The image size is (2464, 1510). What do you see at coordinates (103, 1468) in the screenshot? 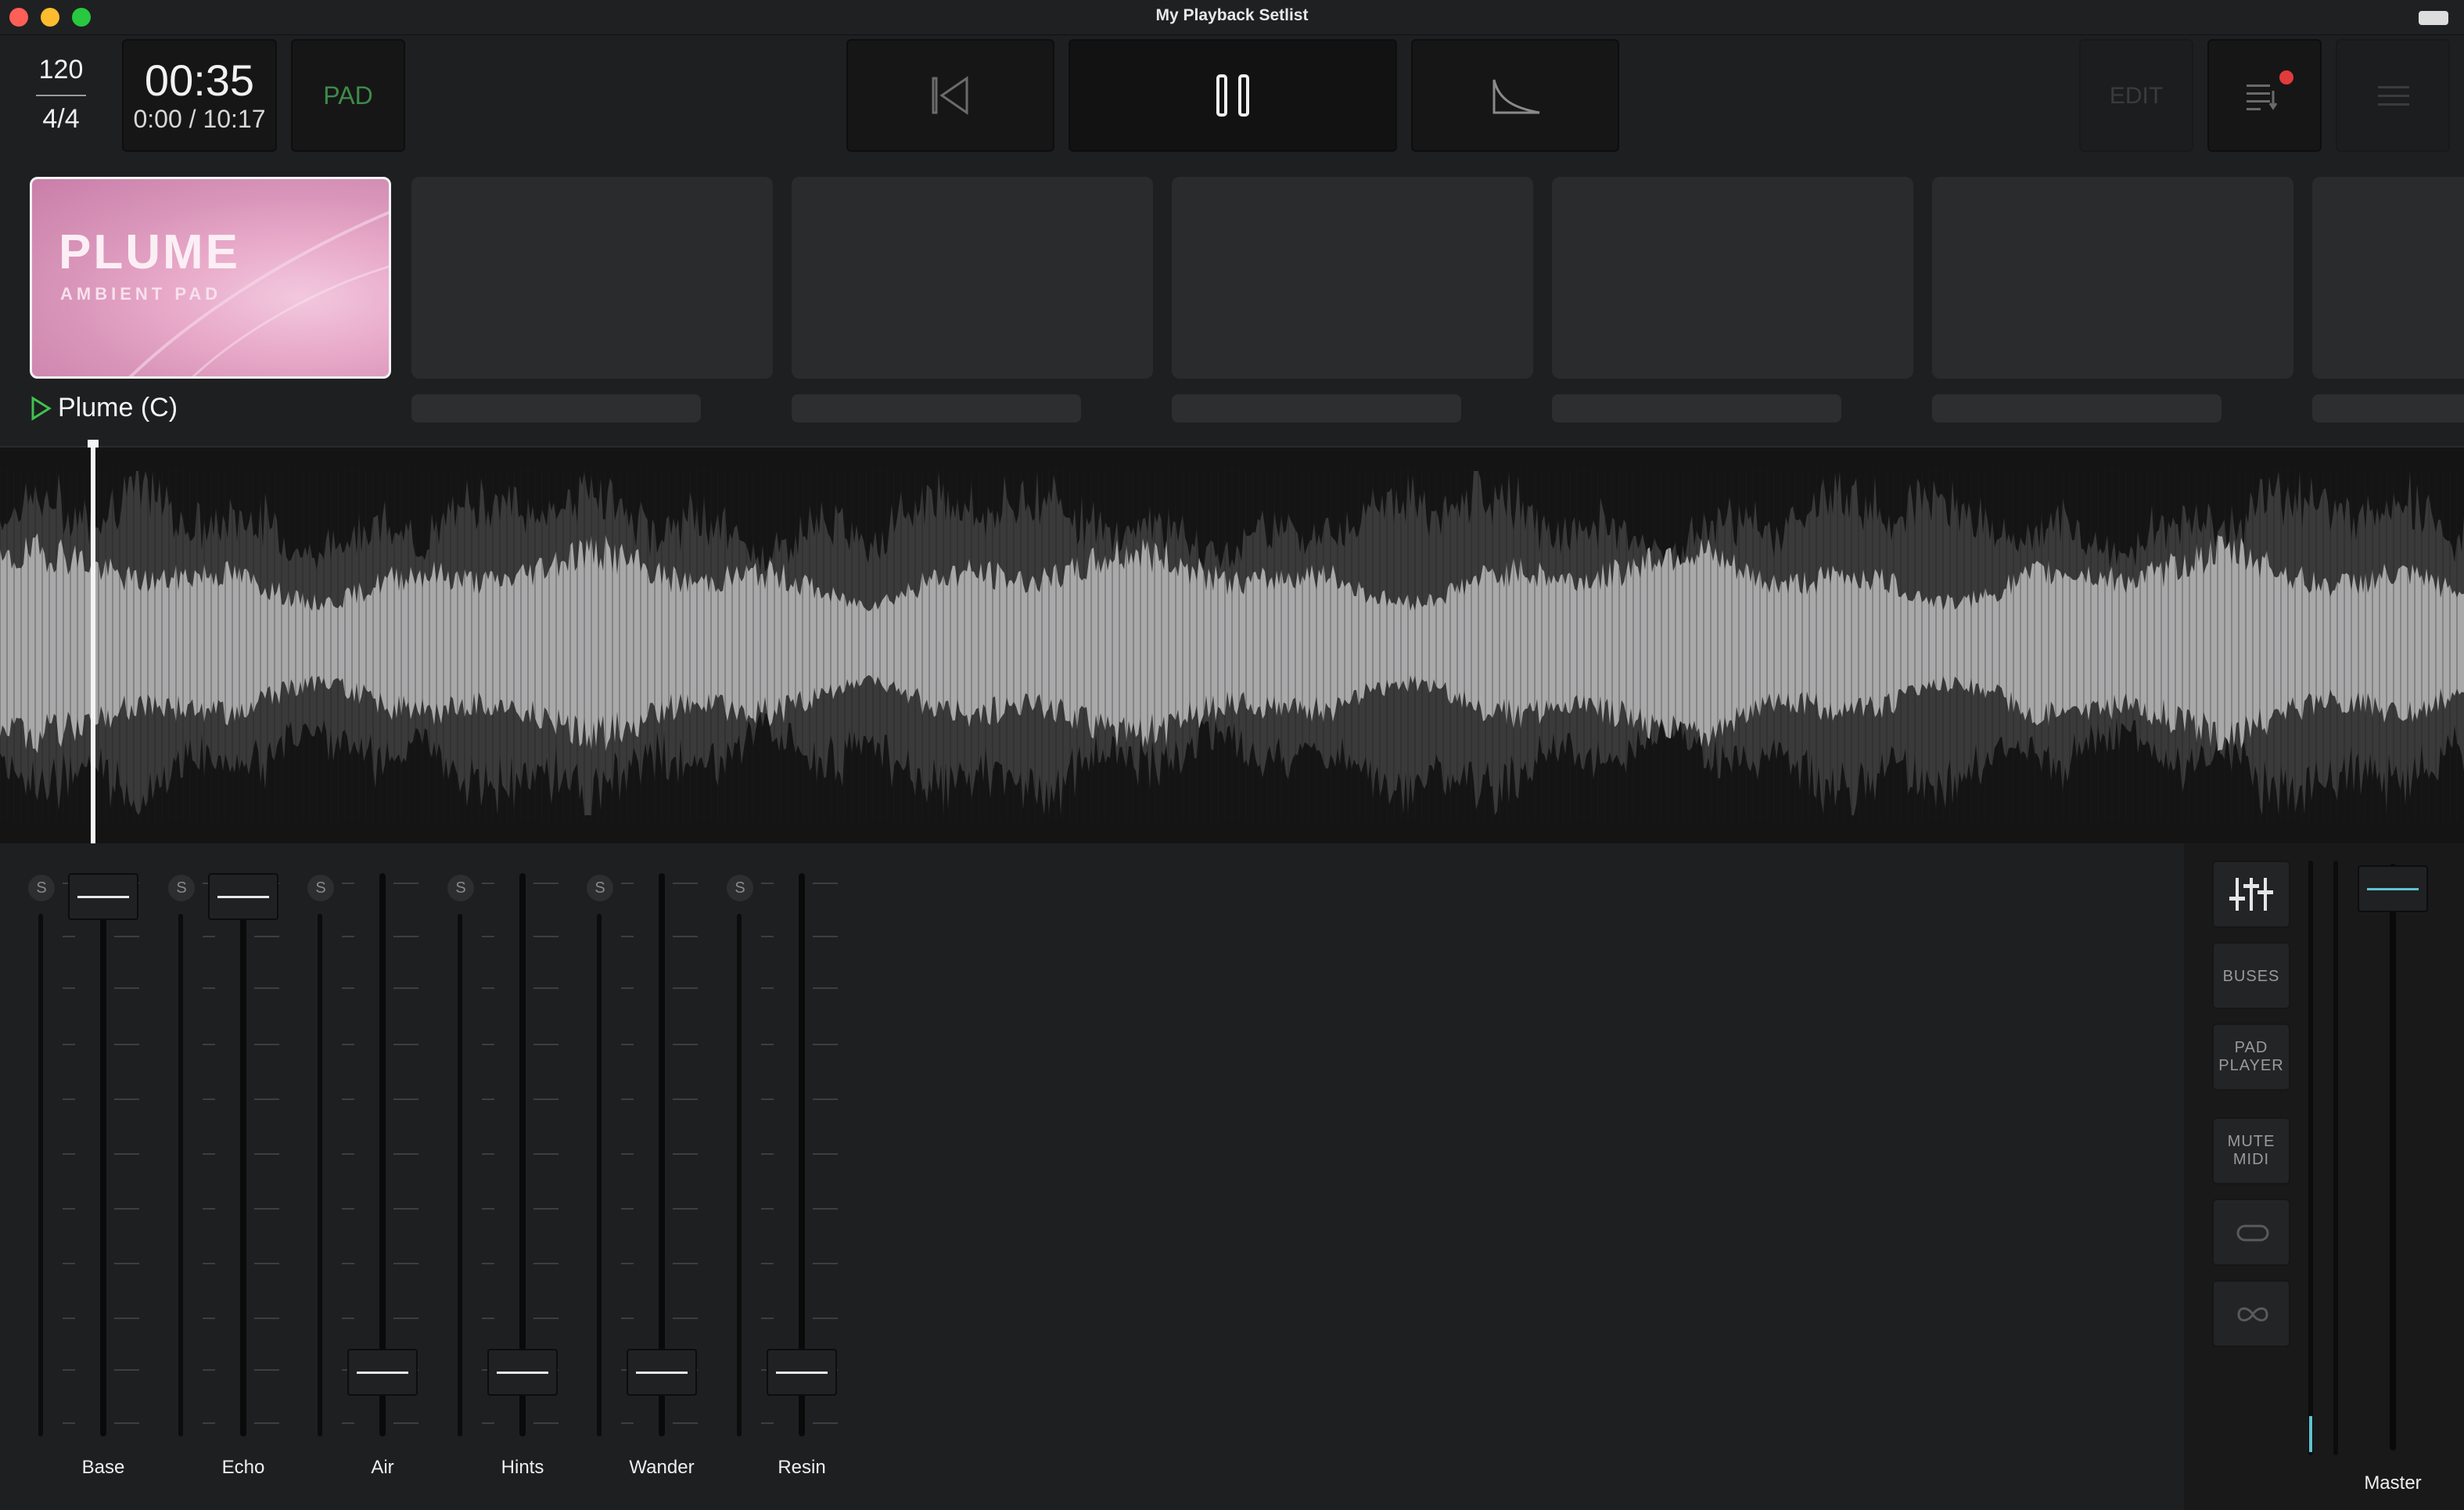
I see `channel-label: Base` at bounding box center [103, 1468].